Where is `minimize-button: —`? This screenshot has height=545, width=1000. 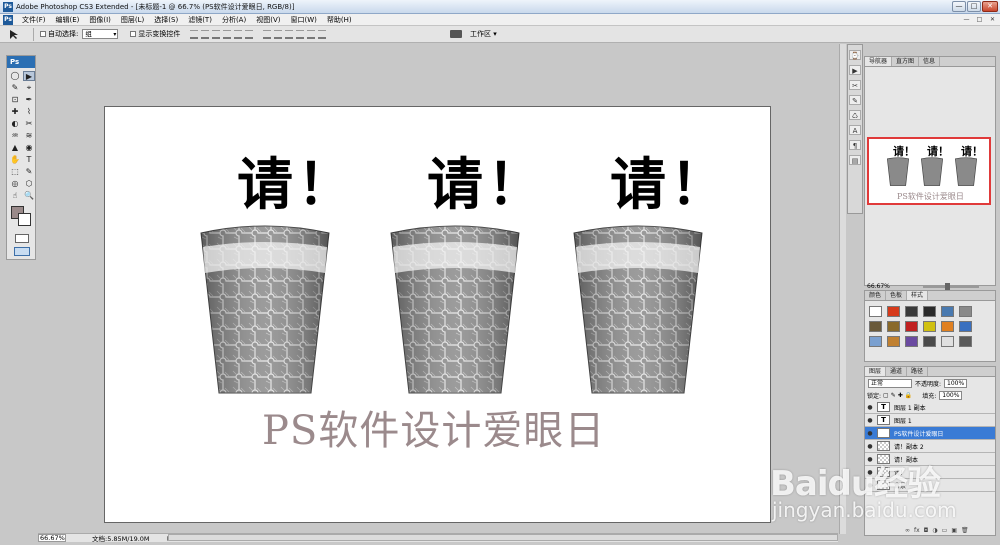
minimize-button: — is located at coordinates (959, 6).